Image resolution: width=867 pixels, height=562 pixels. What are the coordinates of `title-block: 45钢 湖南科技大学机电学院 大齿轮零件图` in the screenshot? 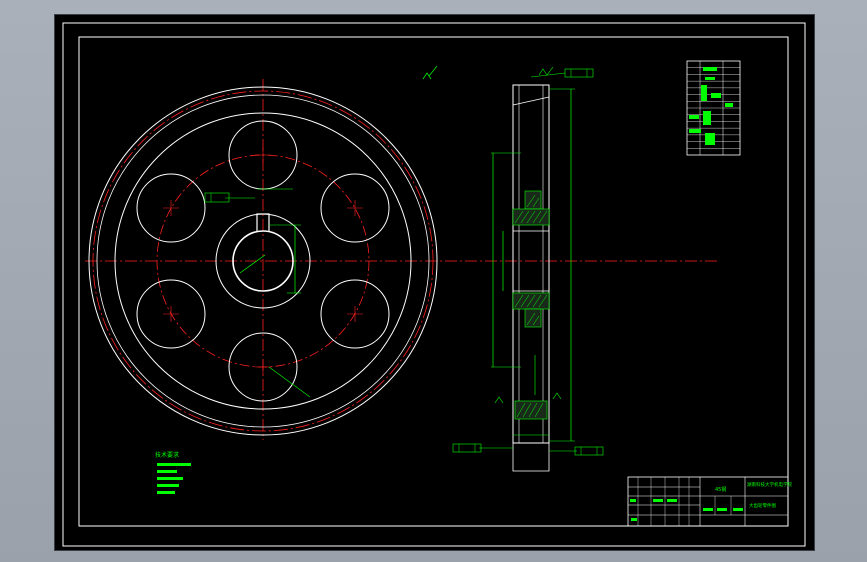 It's located at (709, 501).